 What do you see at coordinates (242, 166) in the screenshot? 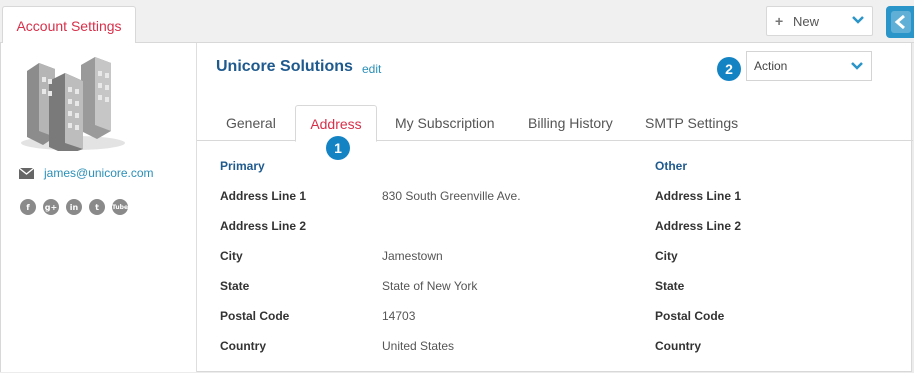
I see `primary-section-title: Primary` at bounding box center [242, 166].